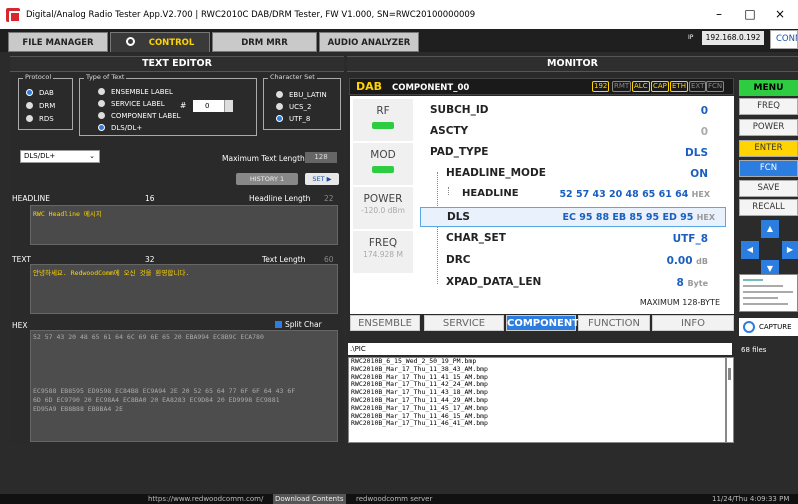 The image size is (798, 504). Describe the element at coordinates (458, 260) in the screenshot. I see `row-key: DRC` at that location.